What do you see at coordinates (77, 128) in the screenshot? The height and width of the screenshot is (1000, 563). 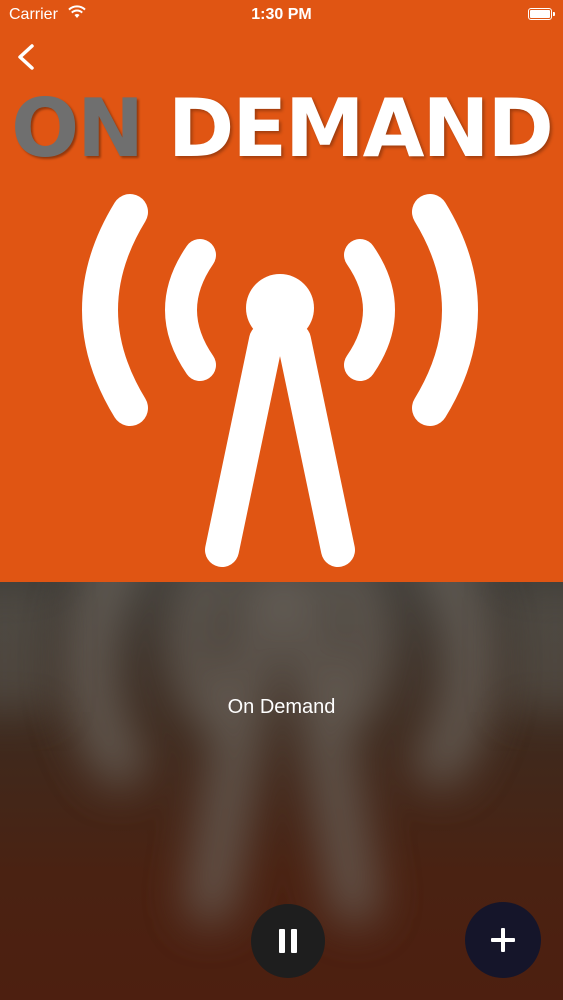 I see `artwork-title-on: ON` at bounding box center [77, 128].